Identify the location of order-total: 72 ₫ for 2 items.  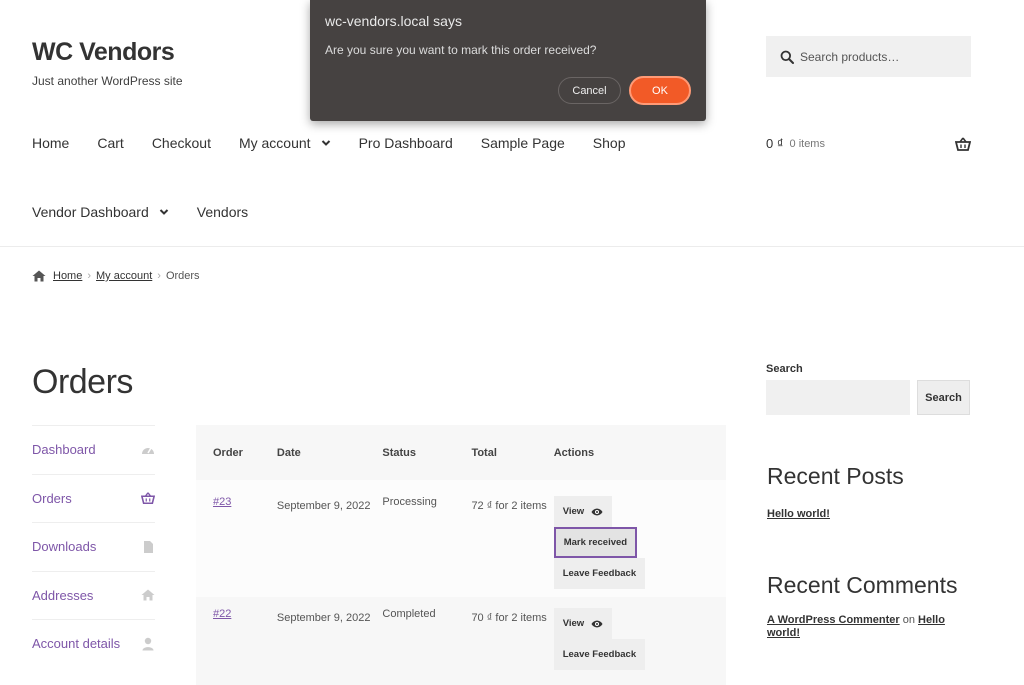
(509, 506).